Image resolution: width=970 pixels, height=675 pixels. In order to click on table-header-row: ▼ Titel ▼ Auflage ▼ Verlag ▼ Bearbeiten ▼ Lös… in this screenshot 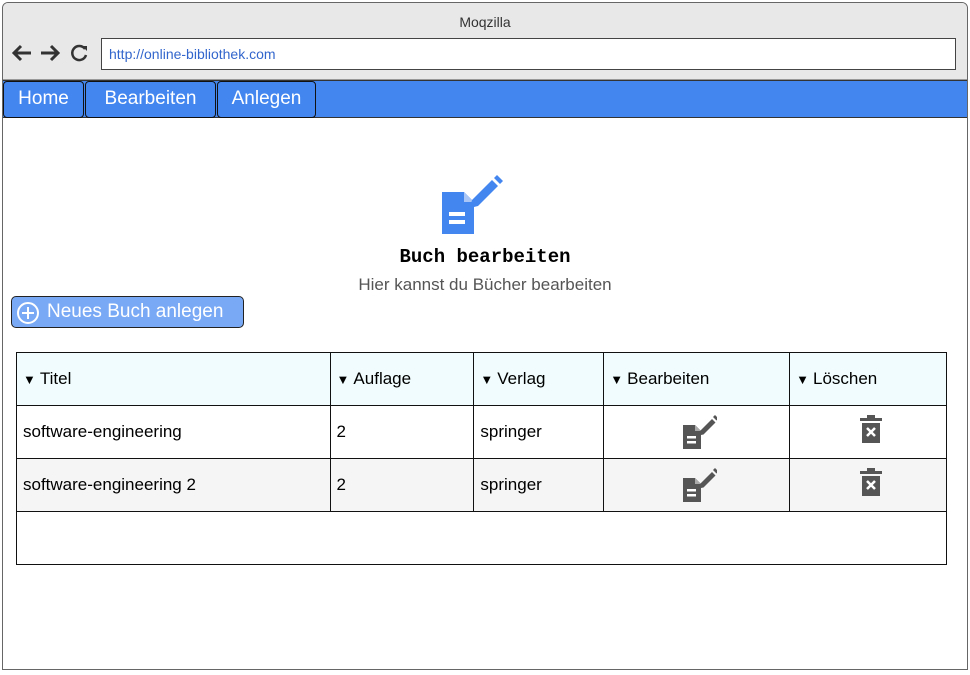, I will do `click(481, 379)`.